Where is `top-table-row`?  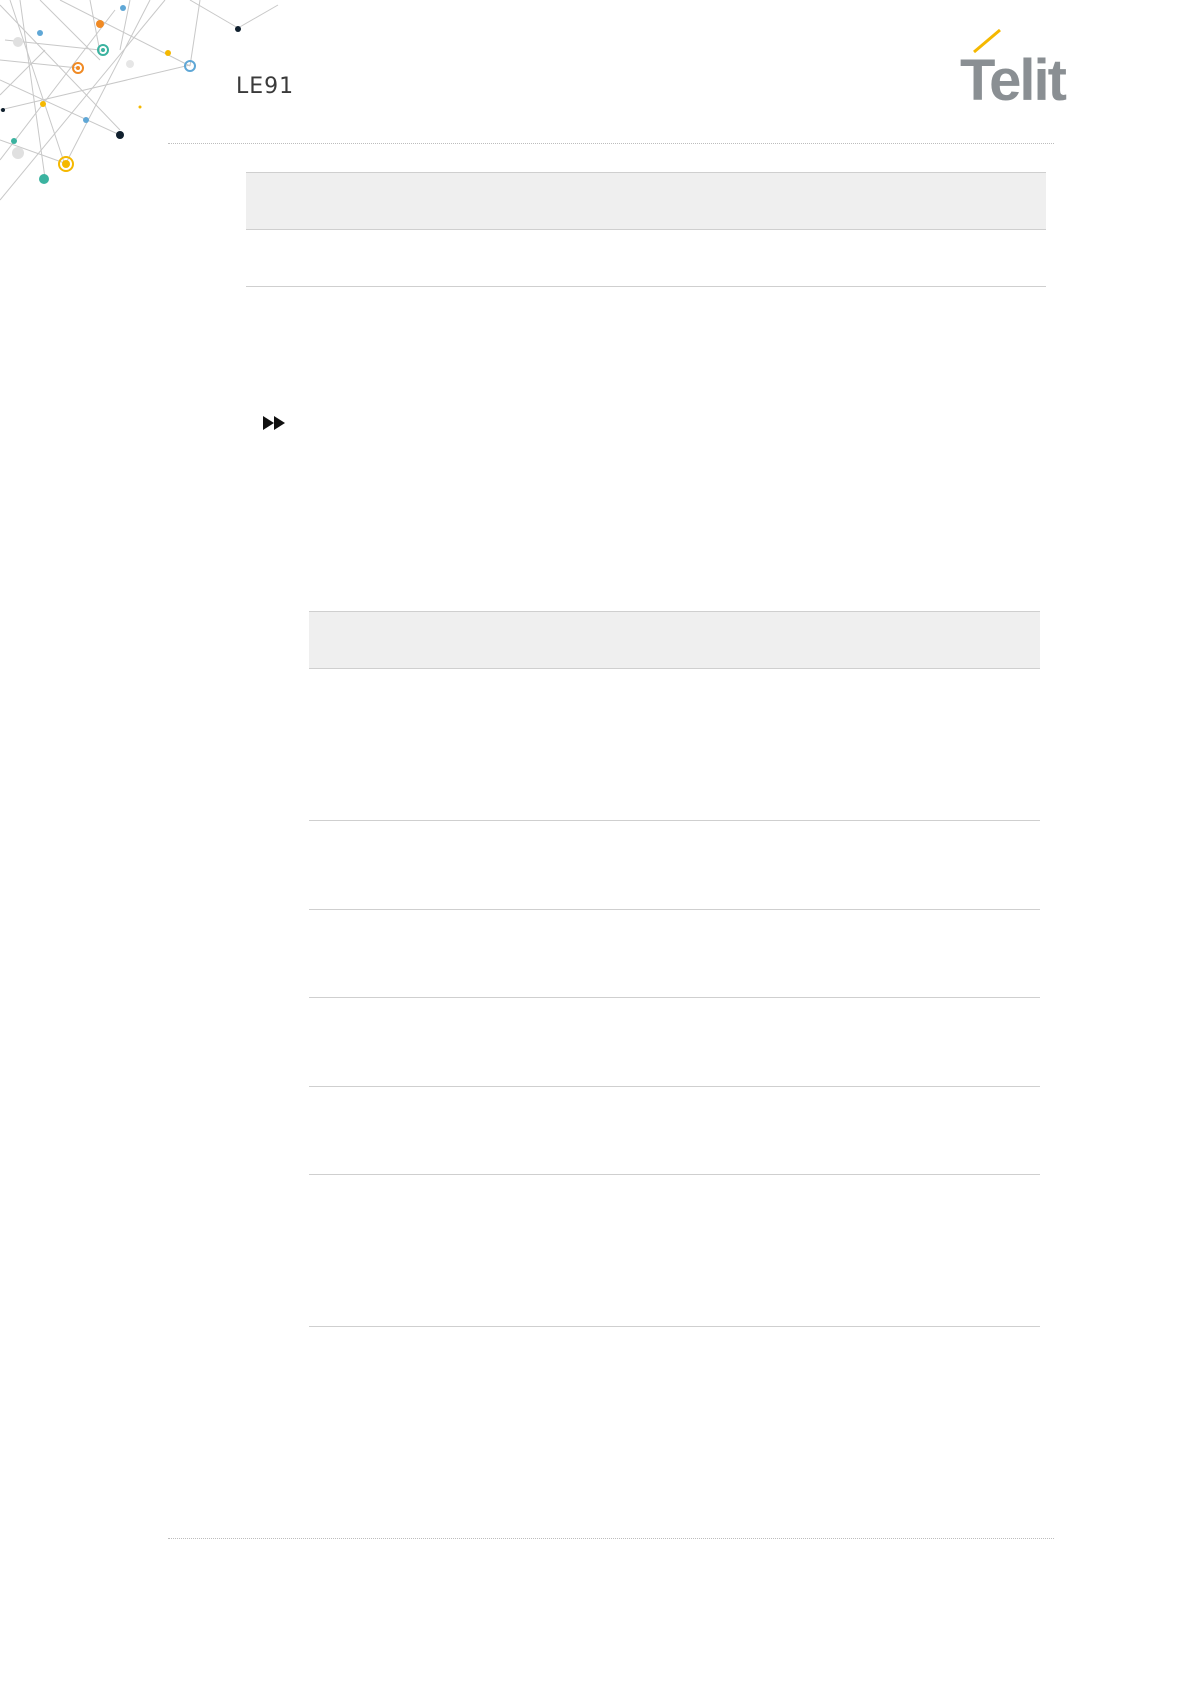
top-table-row is located at coordinates (646, 258).